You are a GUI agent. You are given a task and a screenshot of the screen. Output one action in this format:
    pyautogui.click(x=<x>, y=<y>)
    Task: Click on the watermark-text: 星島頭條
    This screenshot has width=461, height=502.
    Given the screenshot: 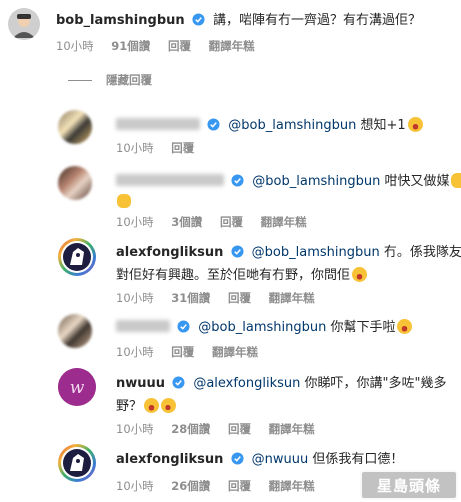 What is the action you would take?
    pyautogui.click(x=408, y=486)
    